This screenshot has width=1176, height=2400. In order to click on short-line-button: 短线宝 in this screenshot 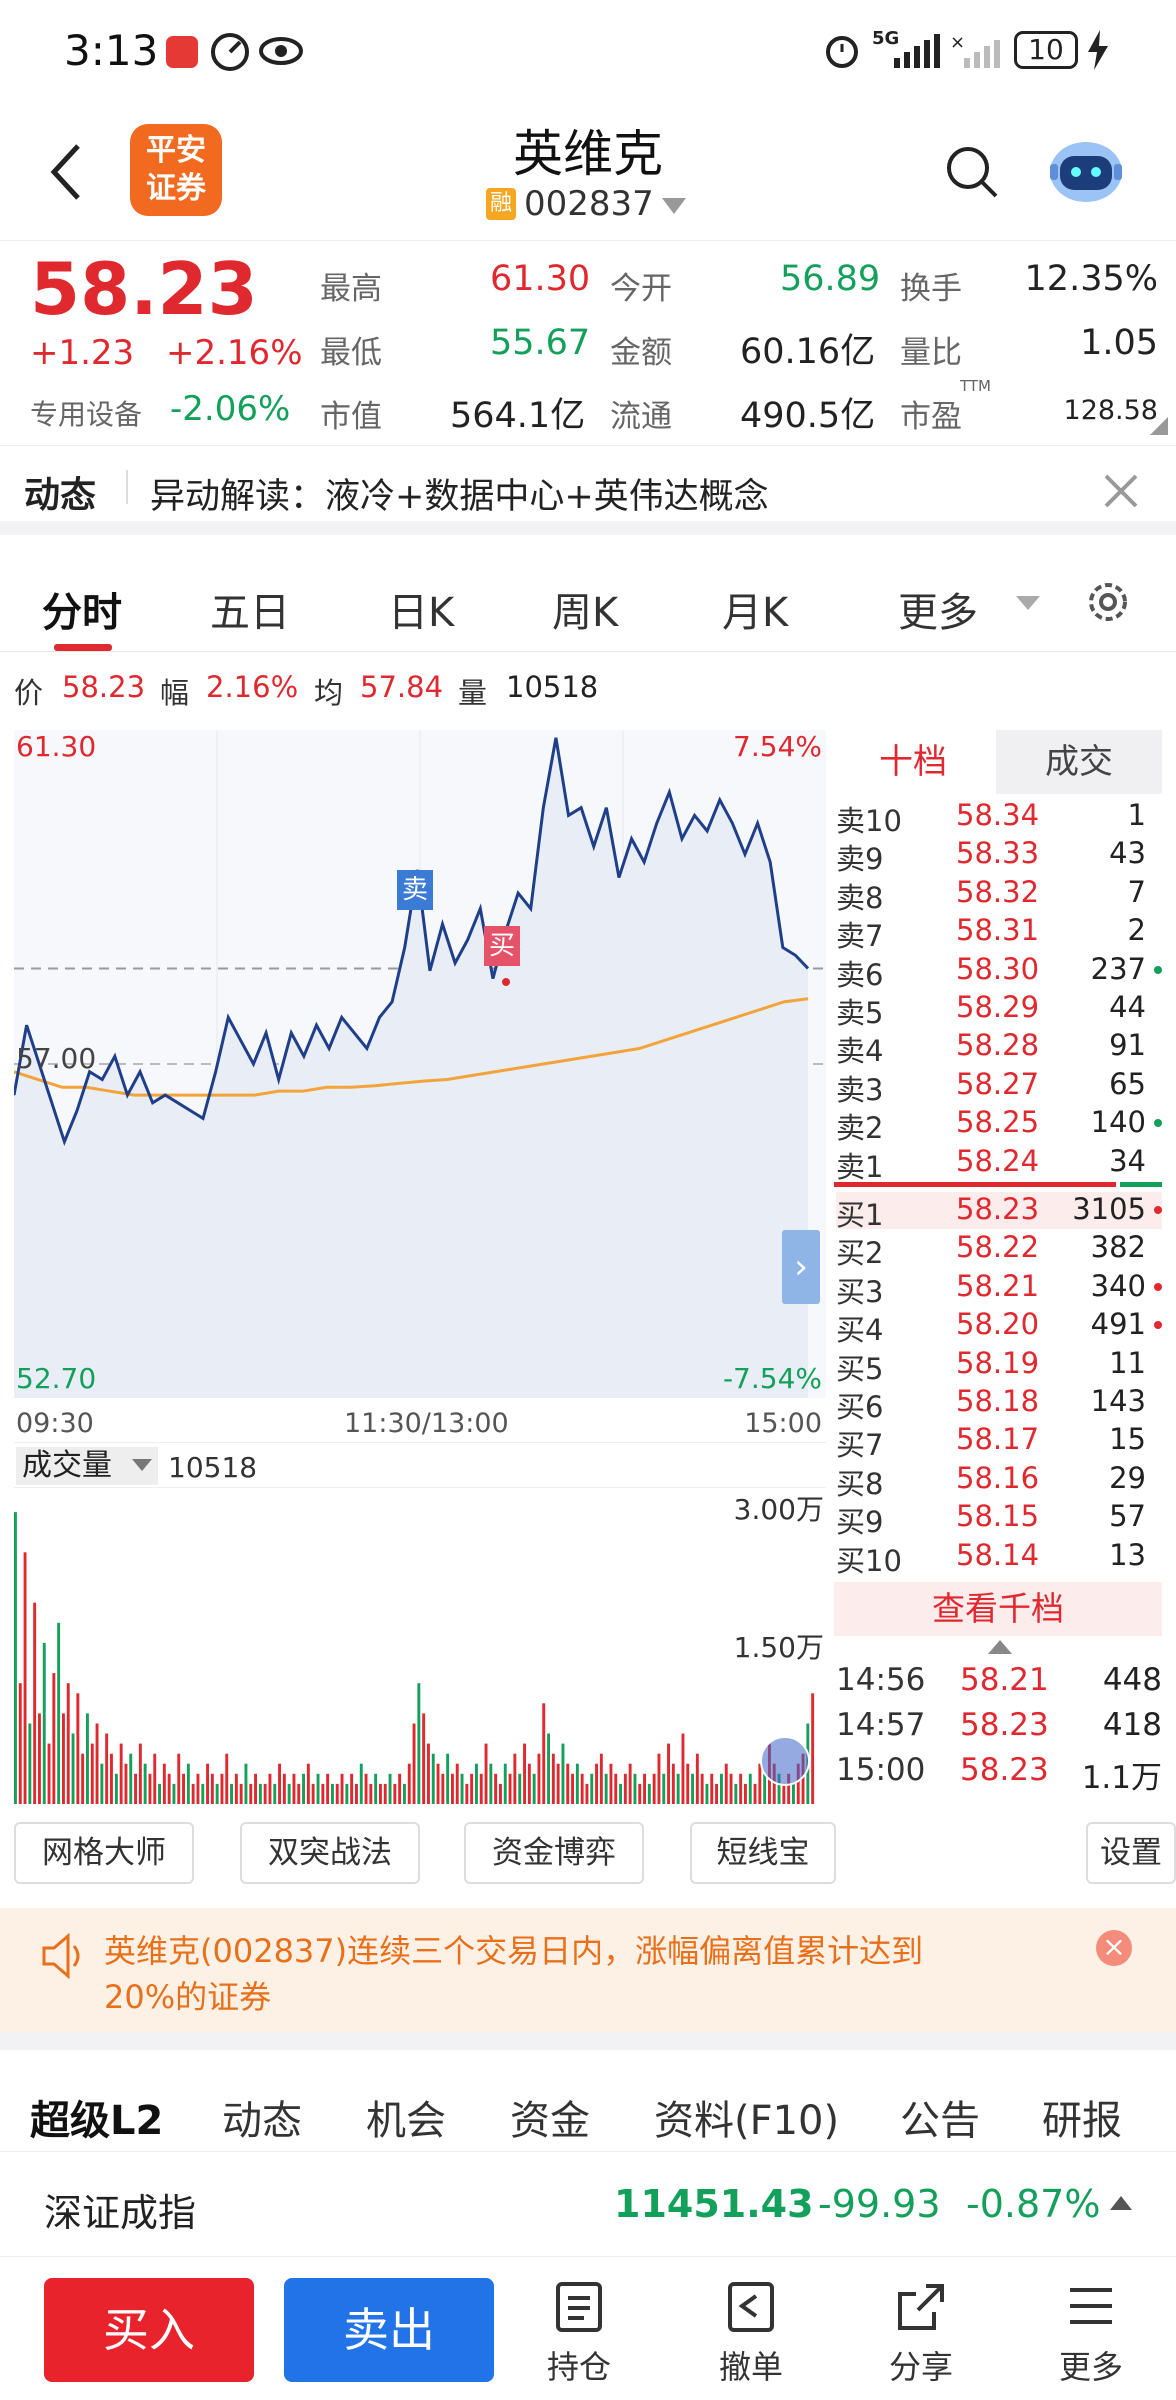, I will do `click(763, 1853)`.